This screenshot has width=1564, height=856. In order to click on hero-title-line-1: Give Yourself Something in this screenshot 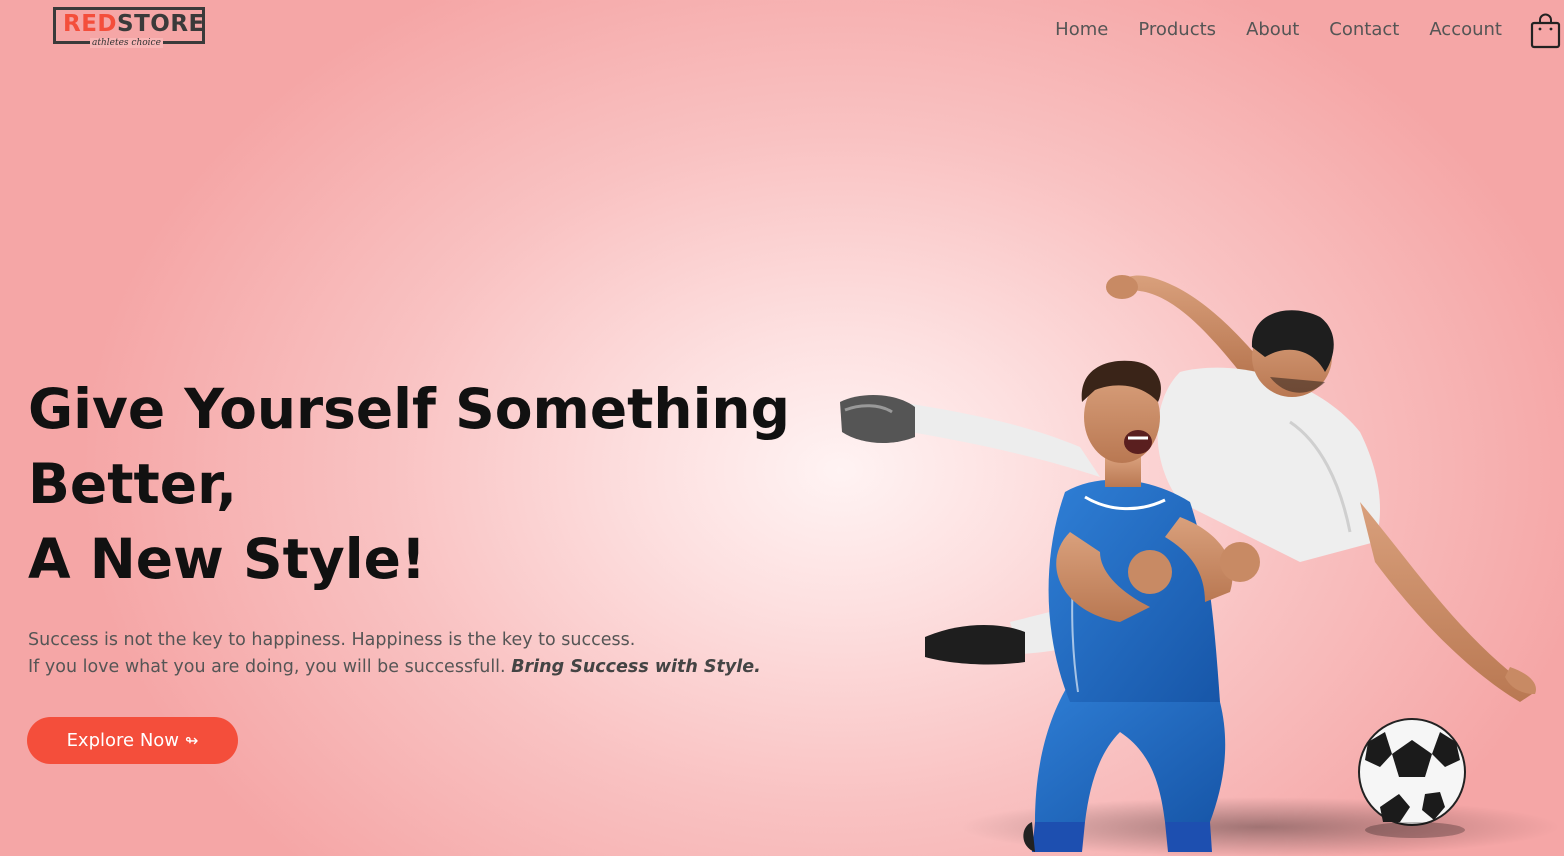, I will do `click(409, 409)`.